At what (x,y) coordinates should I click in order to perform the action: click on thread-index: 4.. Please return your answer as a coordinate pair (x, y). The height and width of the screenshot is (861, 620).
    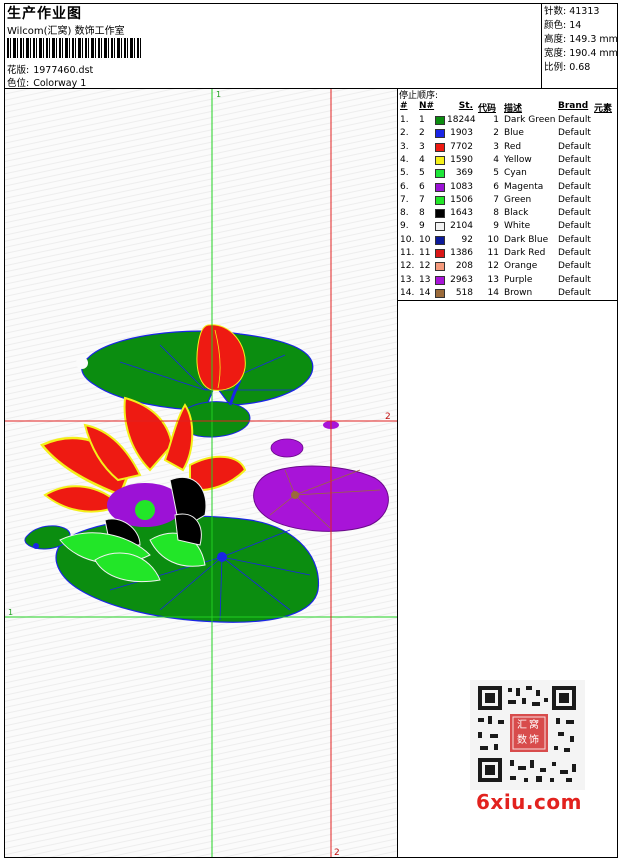
    Looking at the image, I should click on (404, 159).